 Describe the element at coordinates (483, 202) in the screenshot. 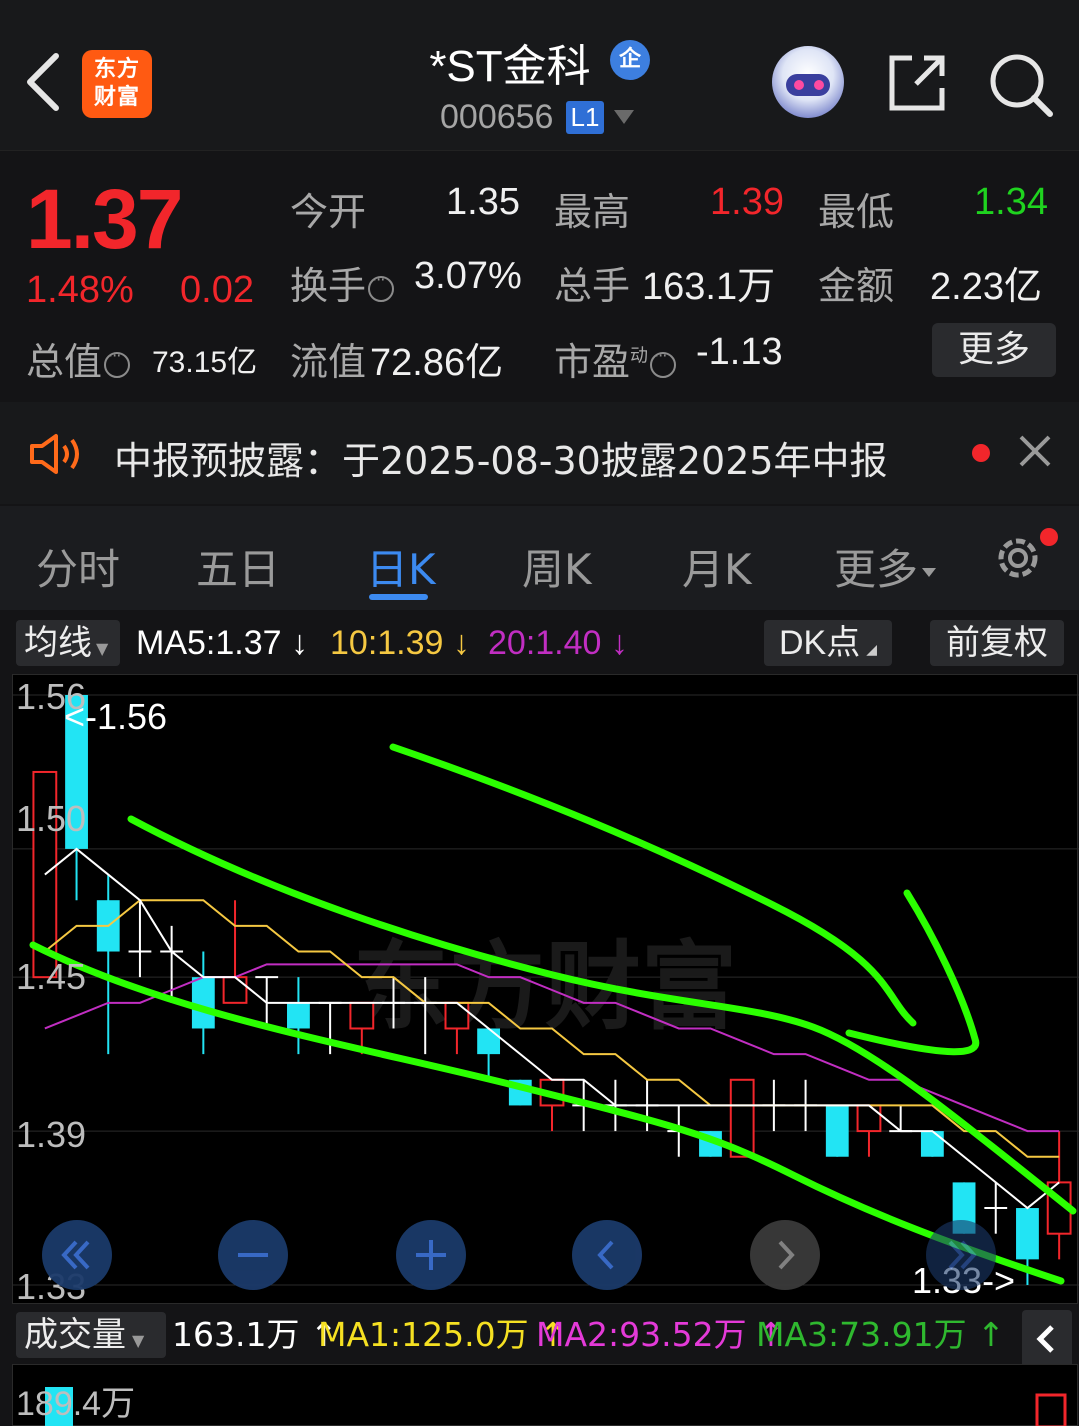

I see `open-value: 1.35` at that location.